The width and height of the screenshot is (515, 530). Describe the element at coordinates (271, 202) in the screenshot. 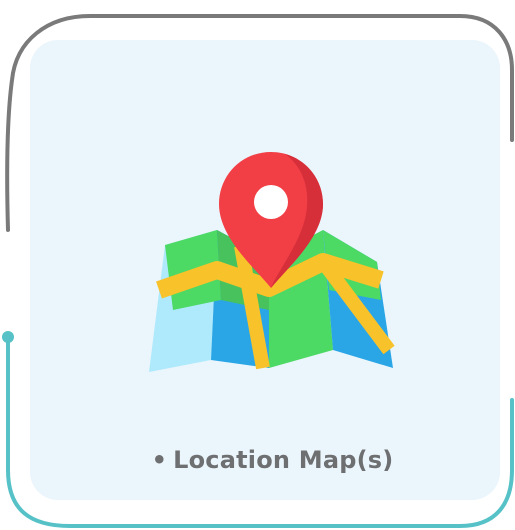

I see `location-pin-hole` at that location.